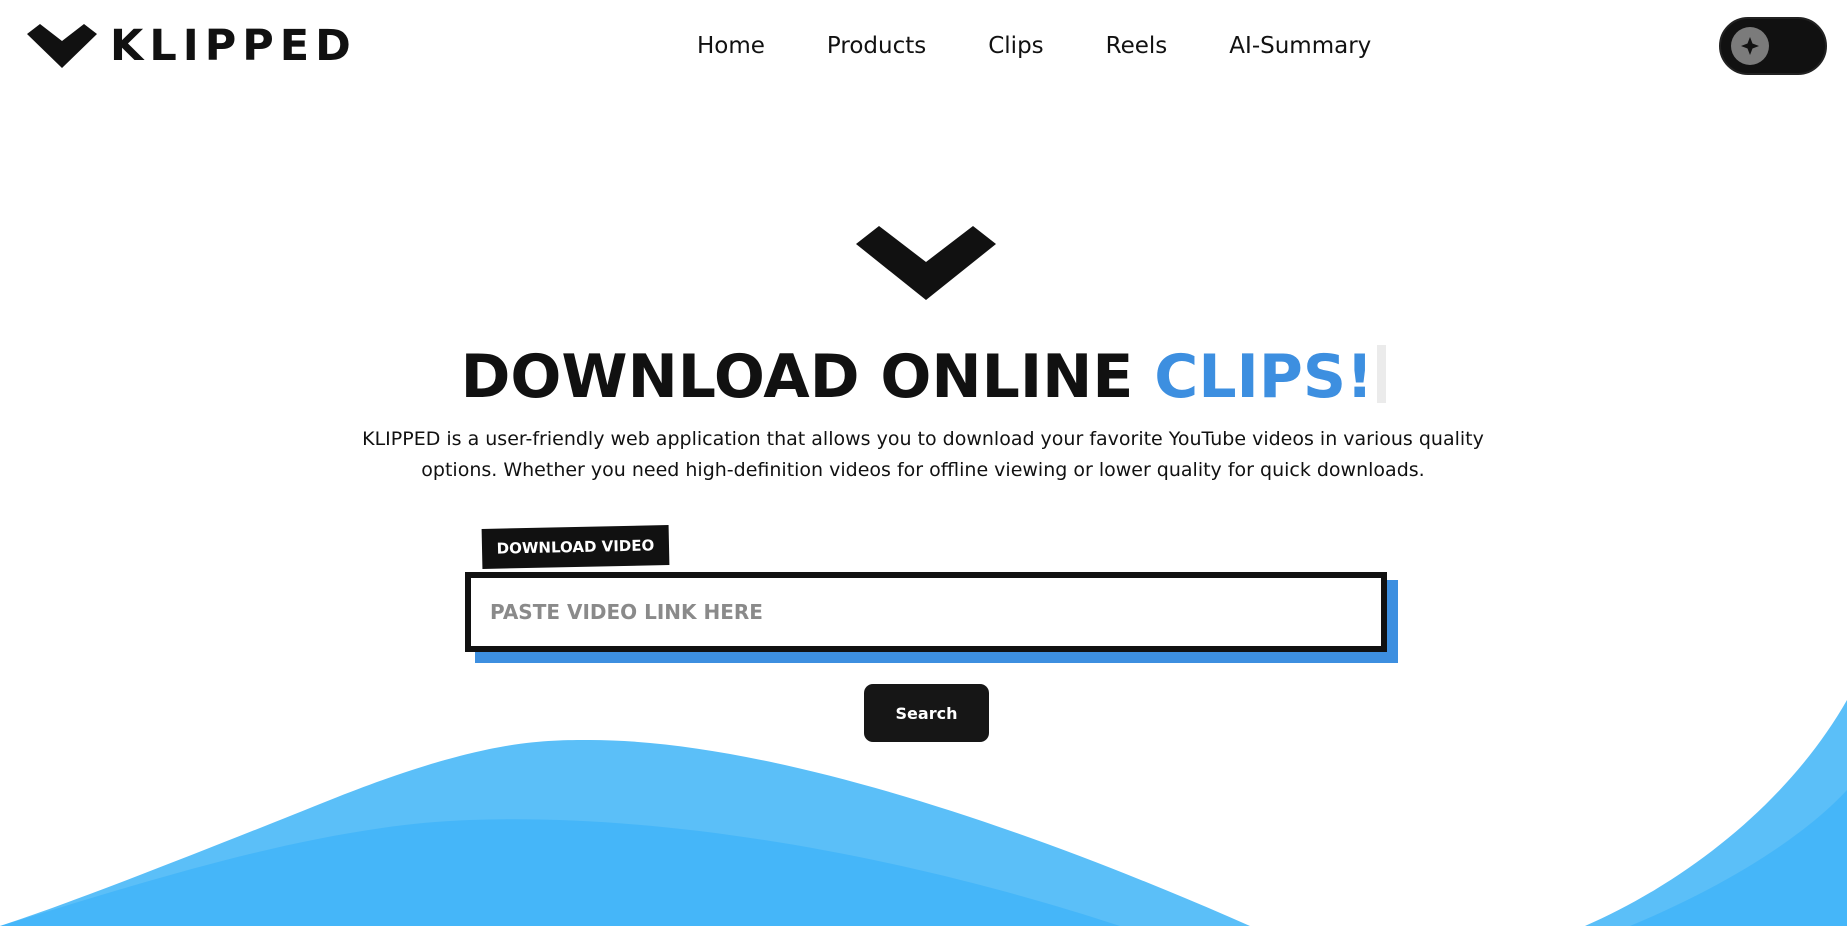 The width and height of the screenshot is (1847, 926). Describe the element at coordinates (575, 547) in the screenshot. I see `download-video-tag: DOWNLOAD VIDEO` at that location.